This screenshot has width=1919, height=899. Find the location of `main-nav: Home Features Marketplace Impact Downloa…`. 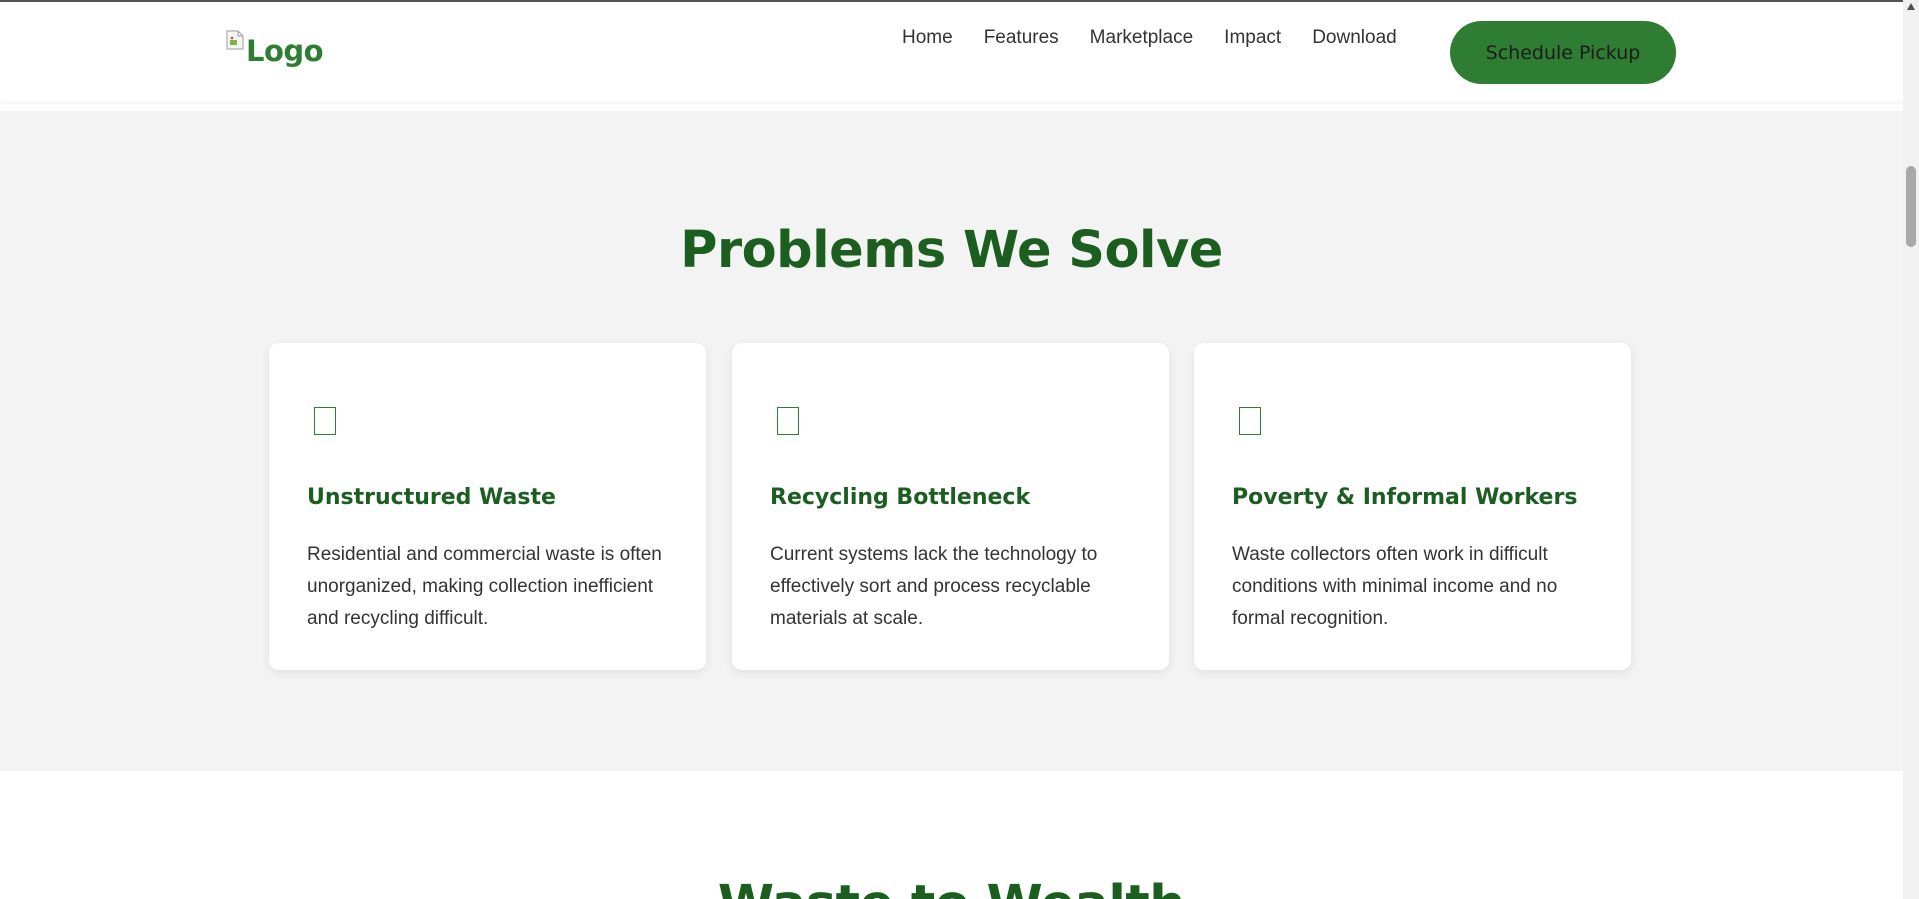

main-nav: Home Features Marketplace Impact Downloa… is located at coordinates (1165, 38).